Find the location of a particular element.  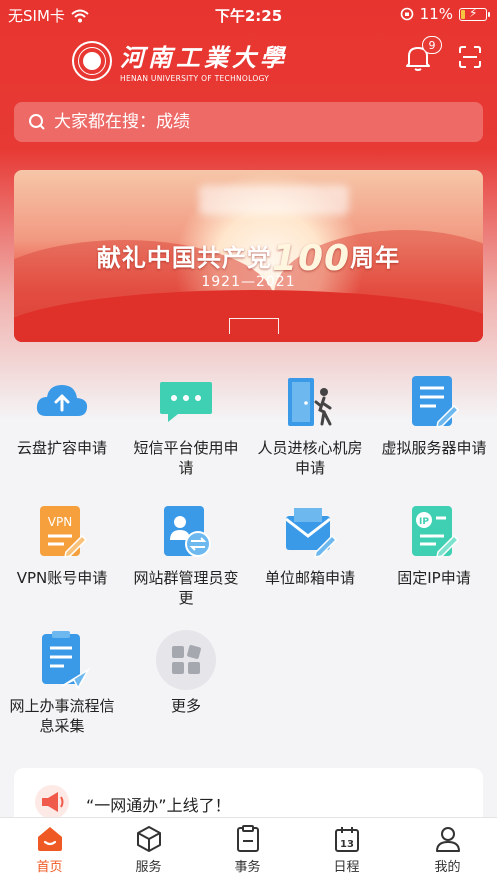

svg-text: VPN is located at coordinates (60, 522).